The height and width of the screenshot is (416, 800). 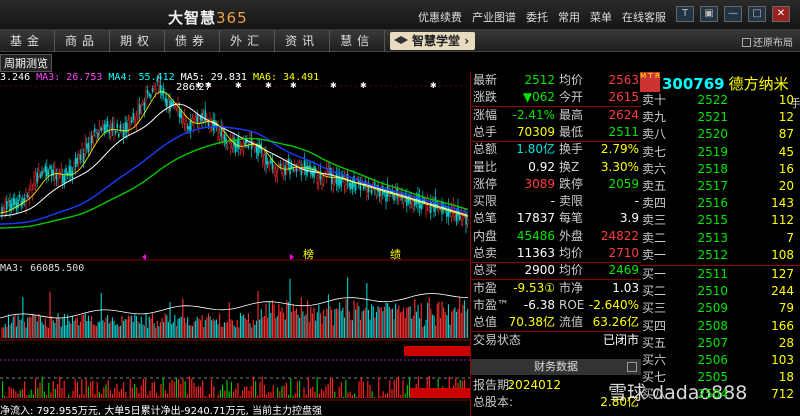 I want to click on expand-icon, so click(x=632, y=367).